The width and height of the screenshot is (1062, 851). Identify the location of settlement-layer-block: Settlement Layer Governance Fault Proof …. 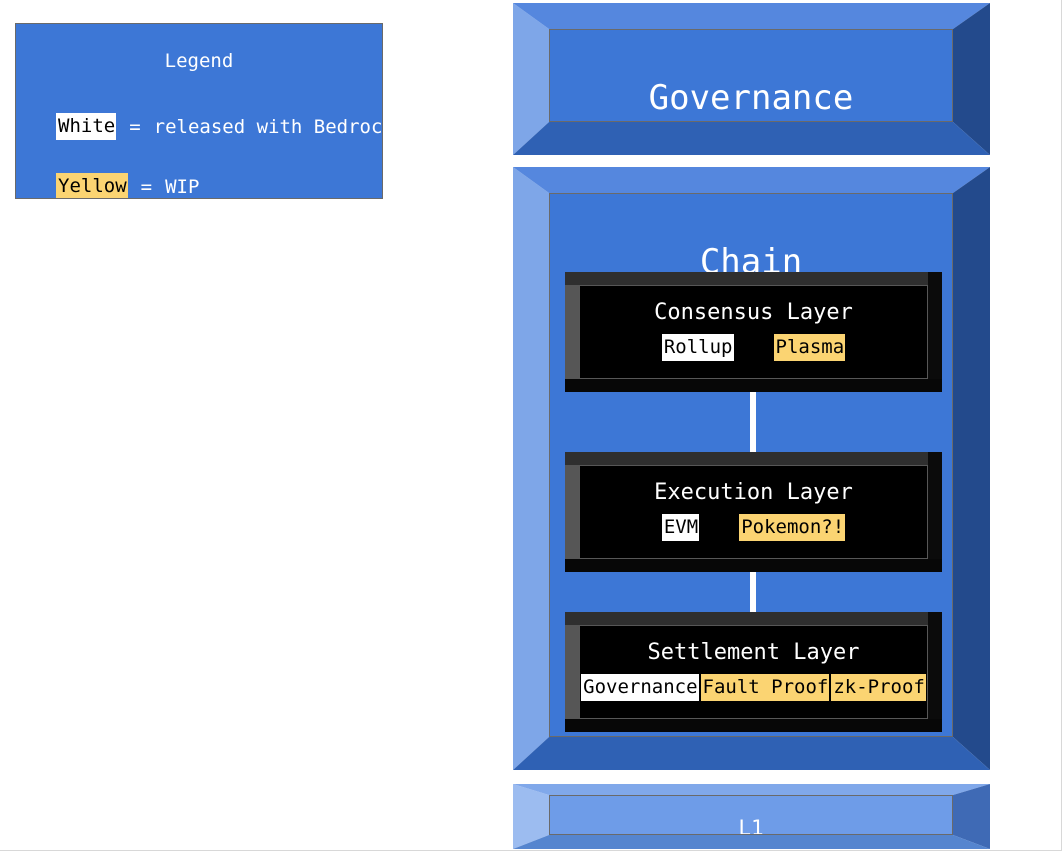
(753, 672).